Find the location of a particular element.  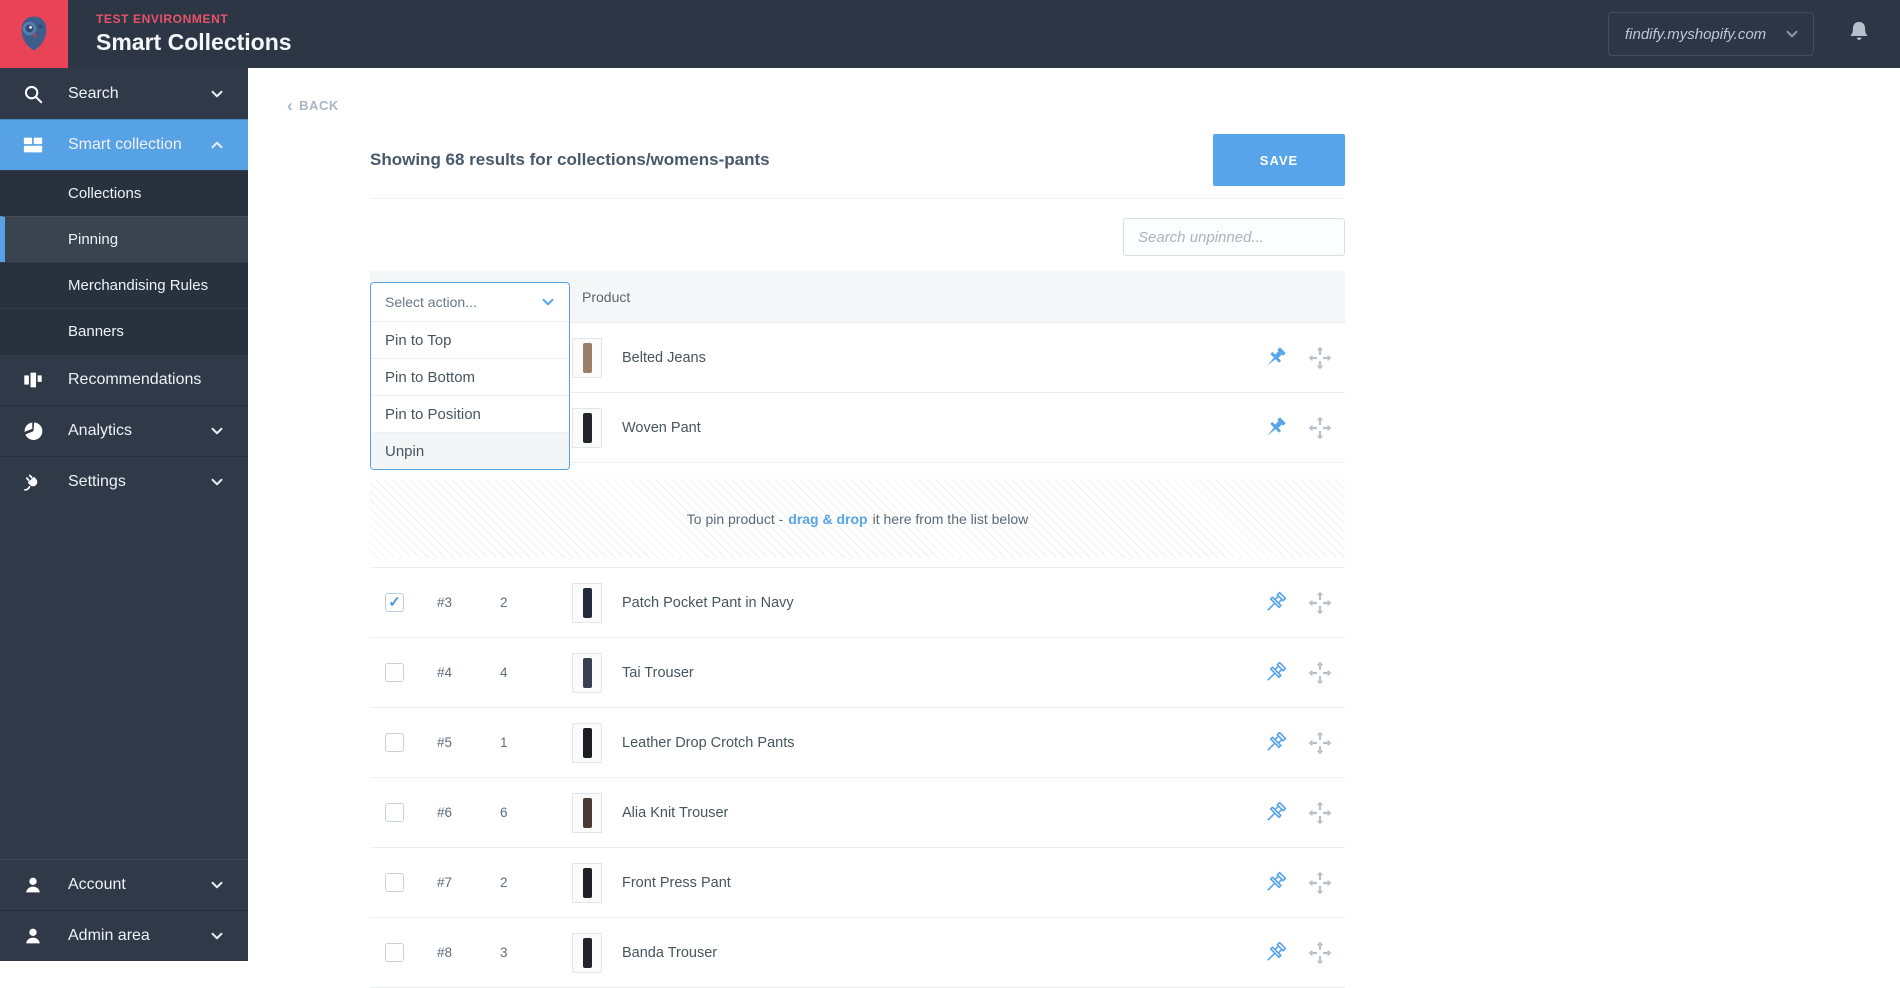

save-button: SAVE is located at coordinates (1279, 160).